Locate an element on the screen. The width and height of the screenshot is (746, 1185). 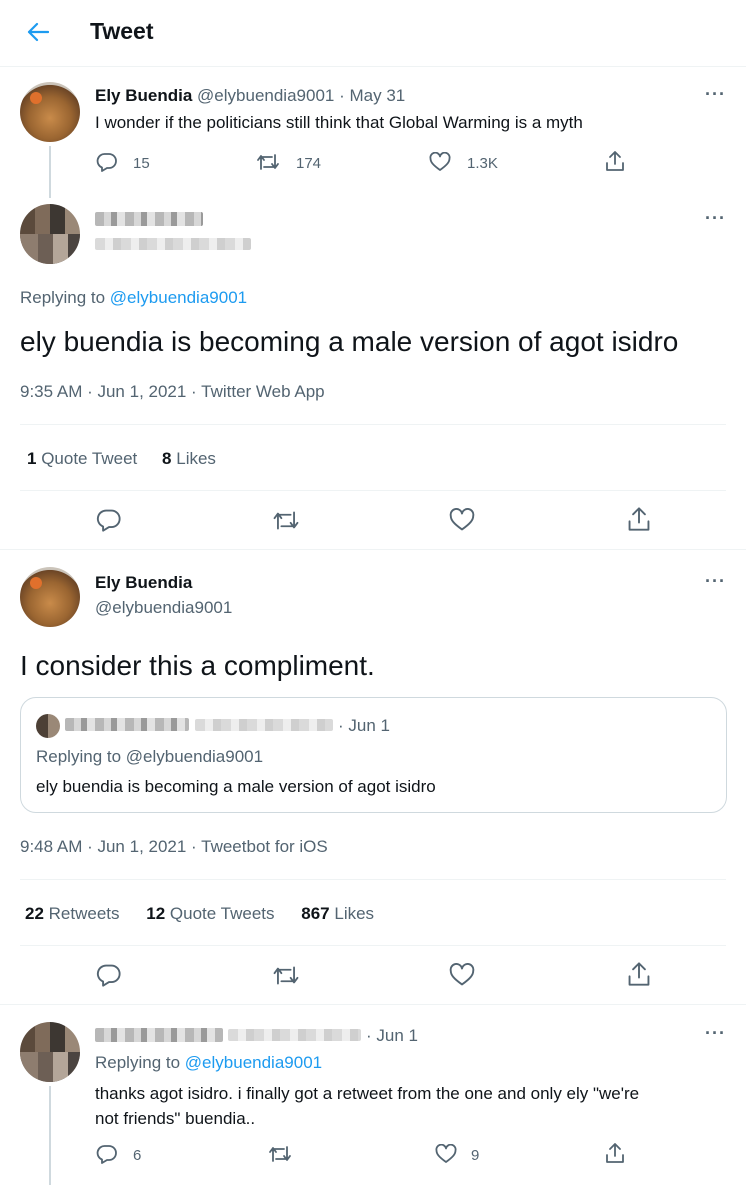
tweet-text-line: not friends" buendia.. is located at coordinates (175, 1118).